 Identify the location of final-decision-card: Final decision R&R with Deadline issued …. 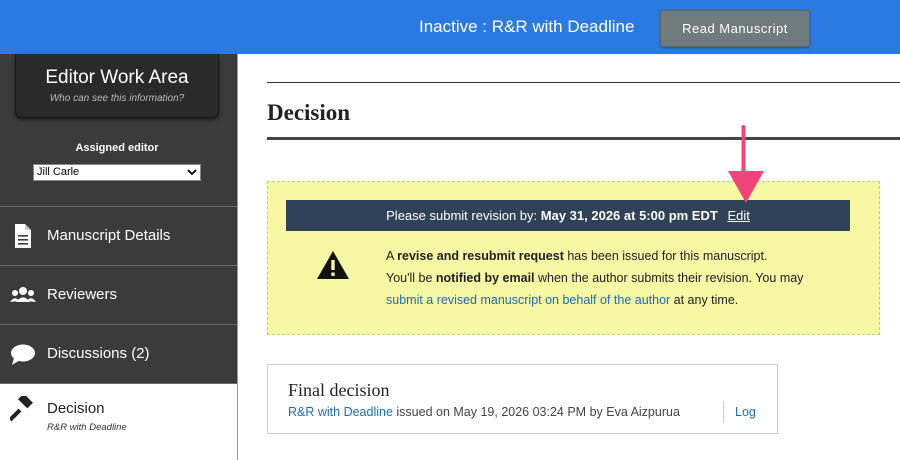
(522, 399).